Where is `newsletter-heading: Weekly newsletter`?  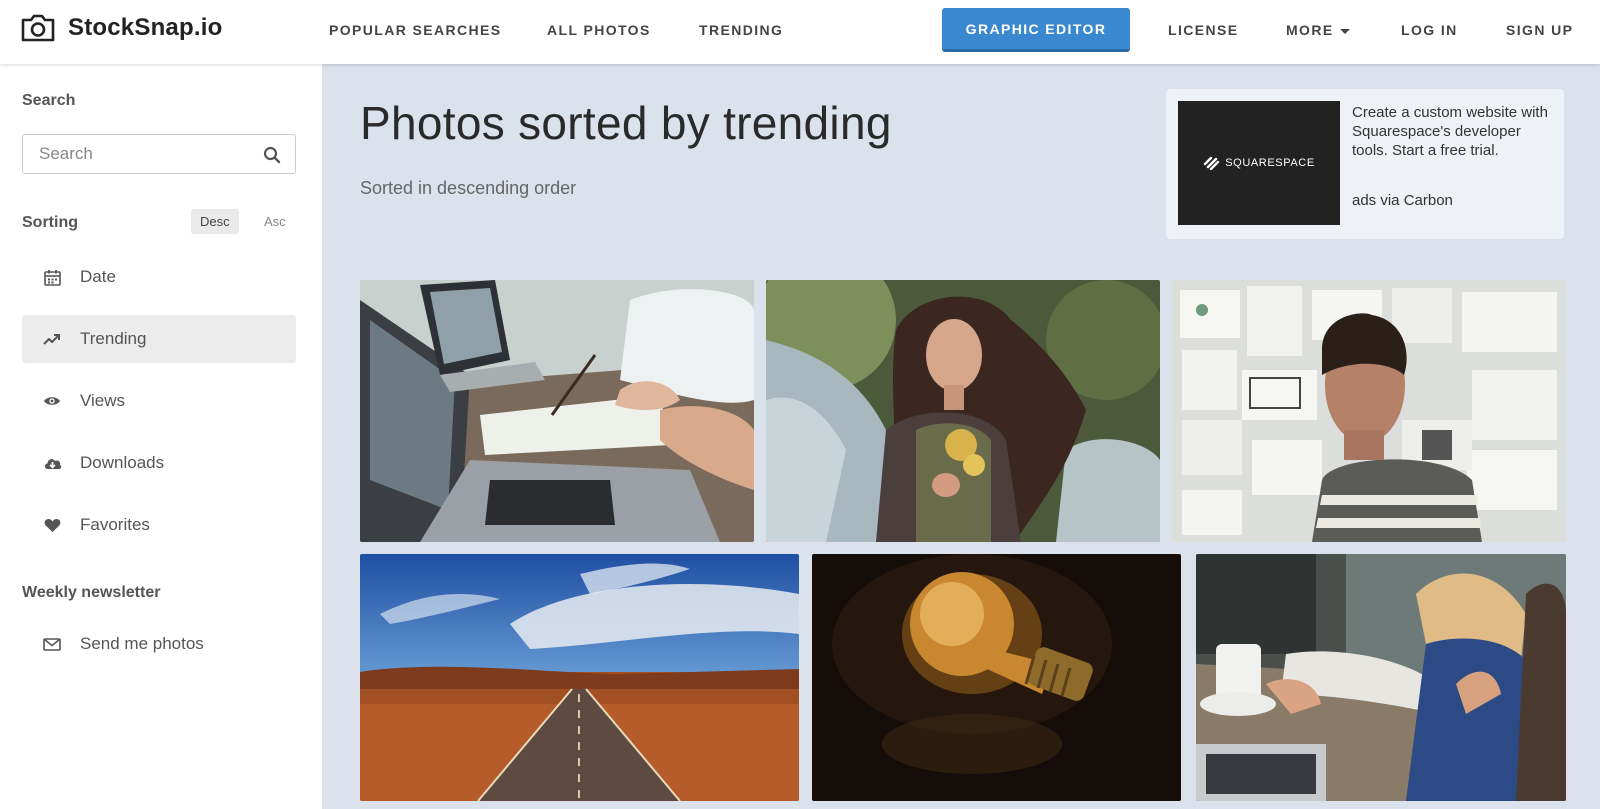
newsletter-heading: Weekly newsletter is located at coordinates (91, 592).